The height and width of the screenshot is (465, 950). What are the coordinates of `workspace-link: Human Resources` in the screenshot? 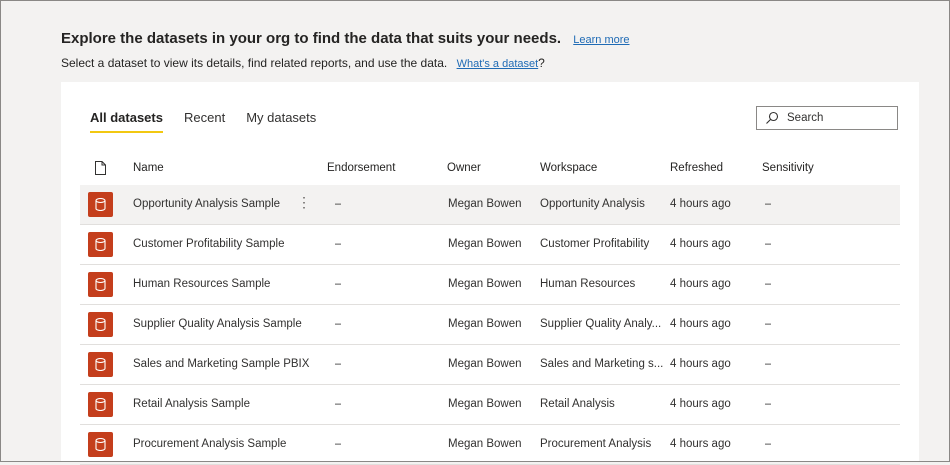 It's located at (604, 284).